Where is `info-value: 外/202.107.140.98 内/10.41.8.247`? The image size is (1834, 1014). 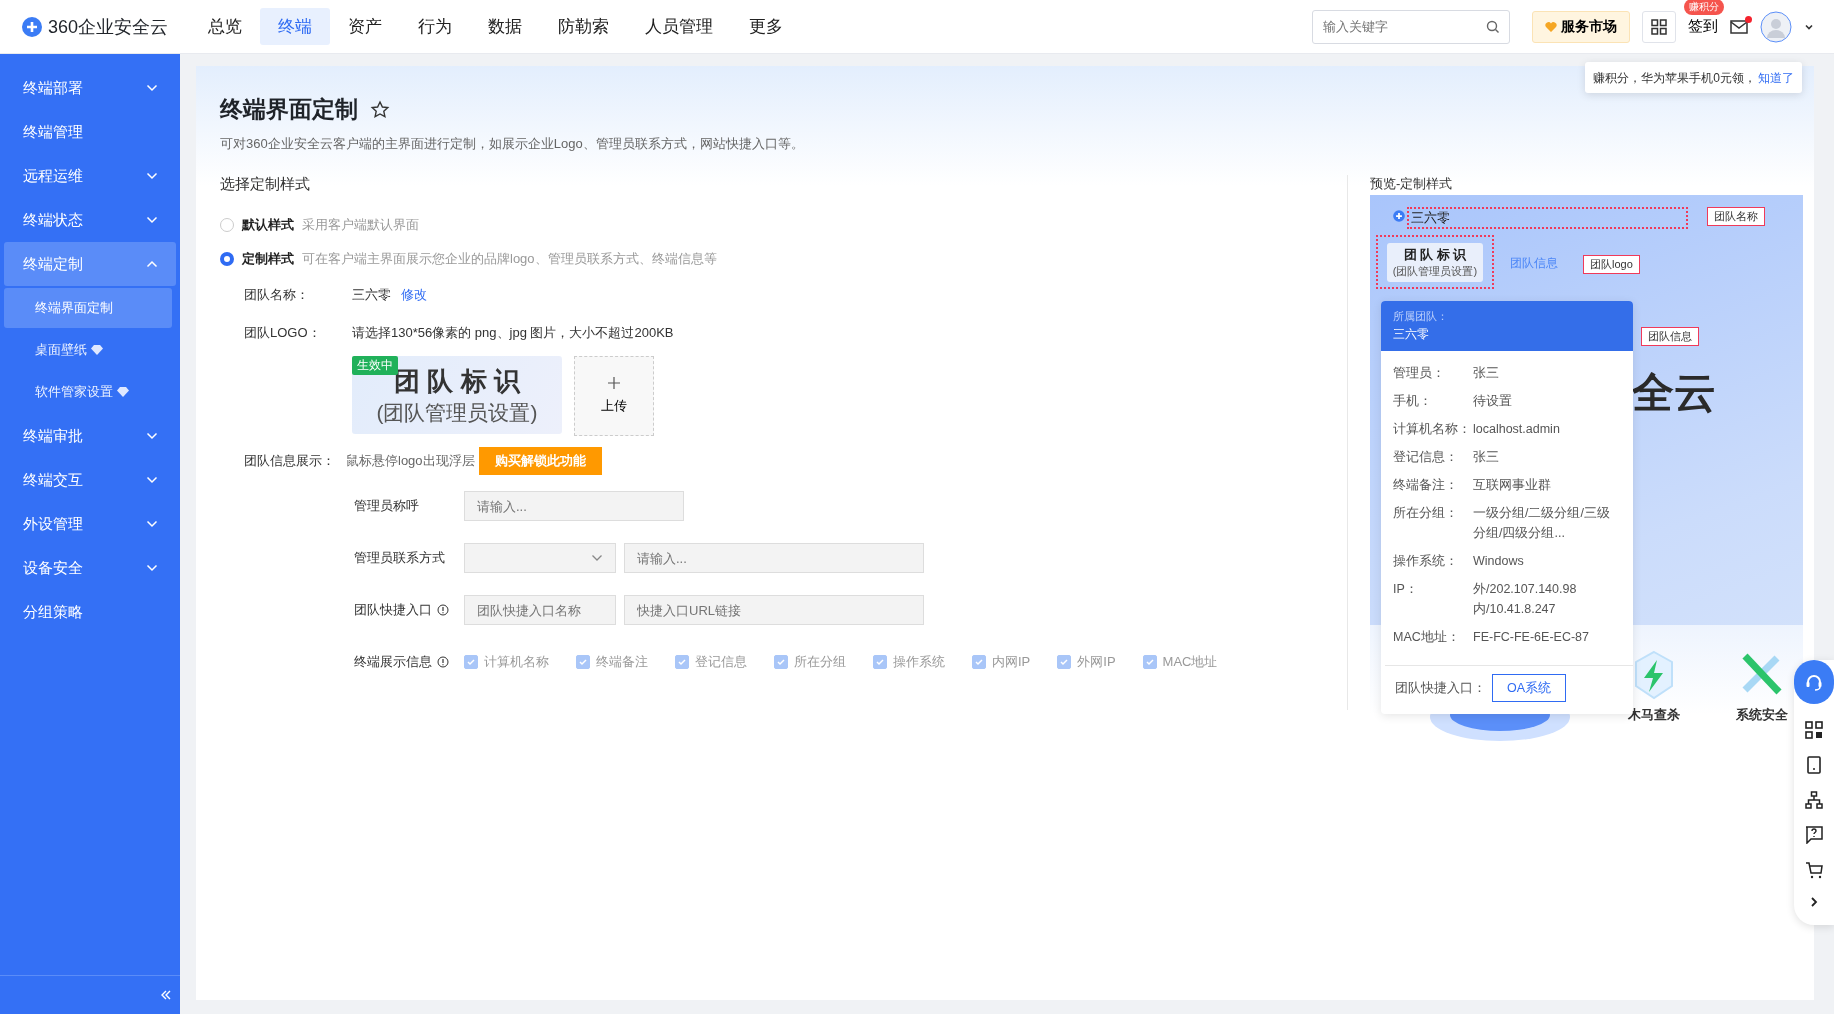 info-value: 外/202.107.140.98 内/10.41.8.247 is located at coordinates (1525, 599).